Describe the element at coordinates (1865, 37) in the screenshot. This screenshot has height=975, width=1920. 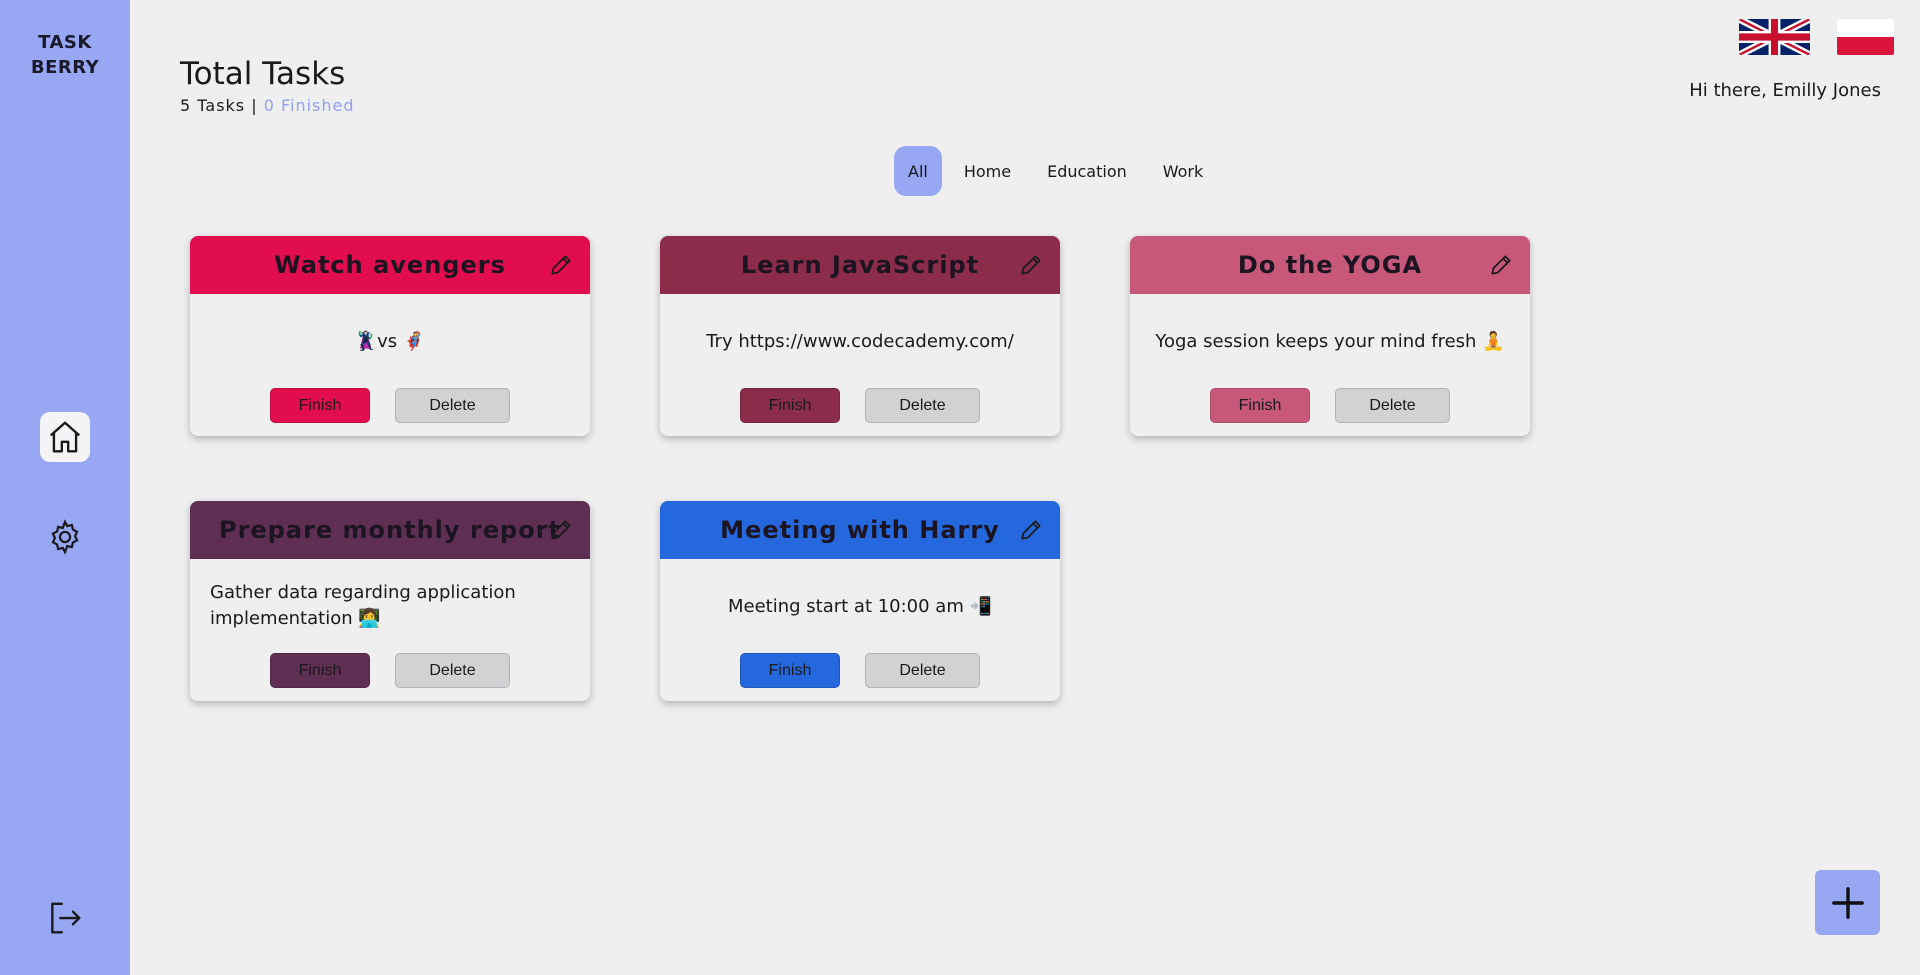
I see `poland-flag` at that location.